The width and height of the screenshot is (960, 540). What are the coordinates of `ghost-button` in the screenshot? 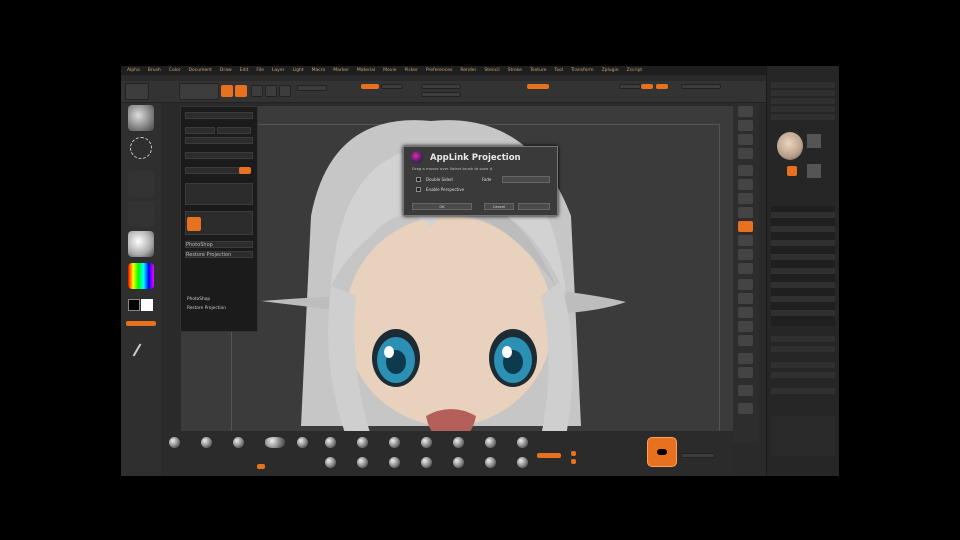 It's located at (745, 312).